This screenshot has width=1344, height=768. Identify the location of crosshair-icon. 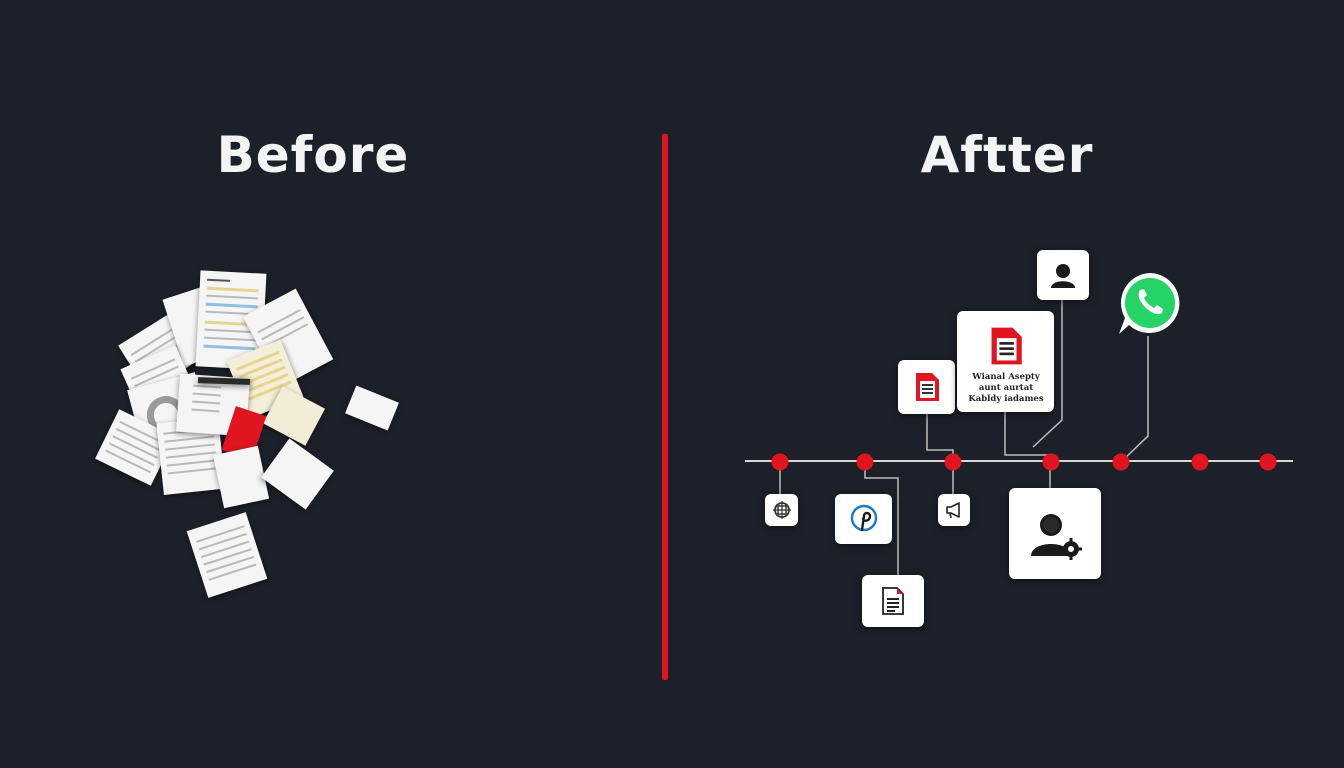
(781, 510).